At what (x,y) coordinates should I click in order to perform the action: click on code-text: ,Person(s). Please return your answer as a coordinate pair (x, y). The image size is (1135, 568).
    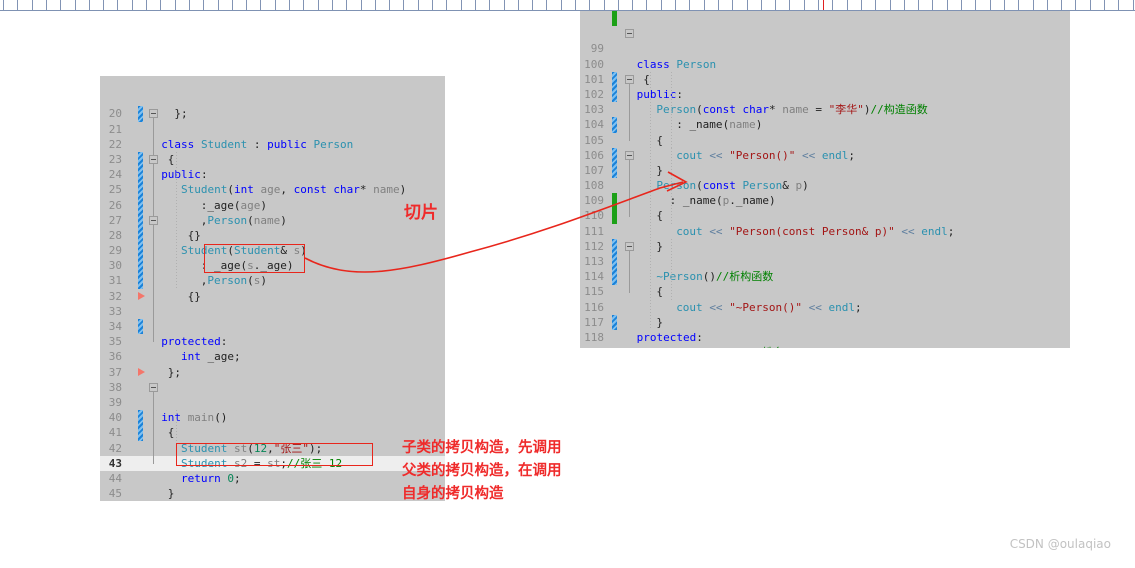
    Looking at the image, I should click on (234, 281).